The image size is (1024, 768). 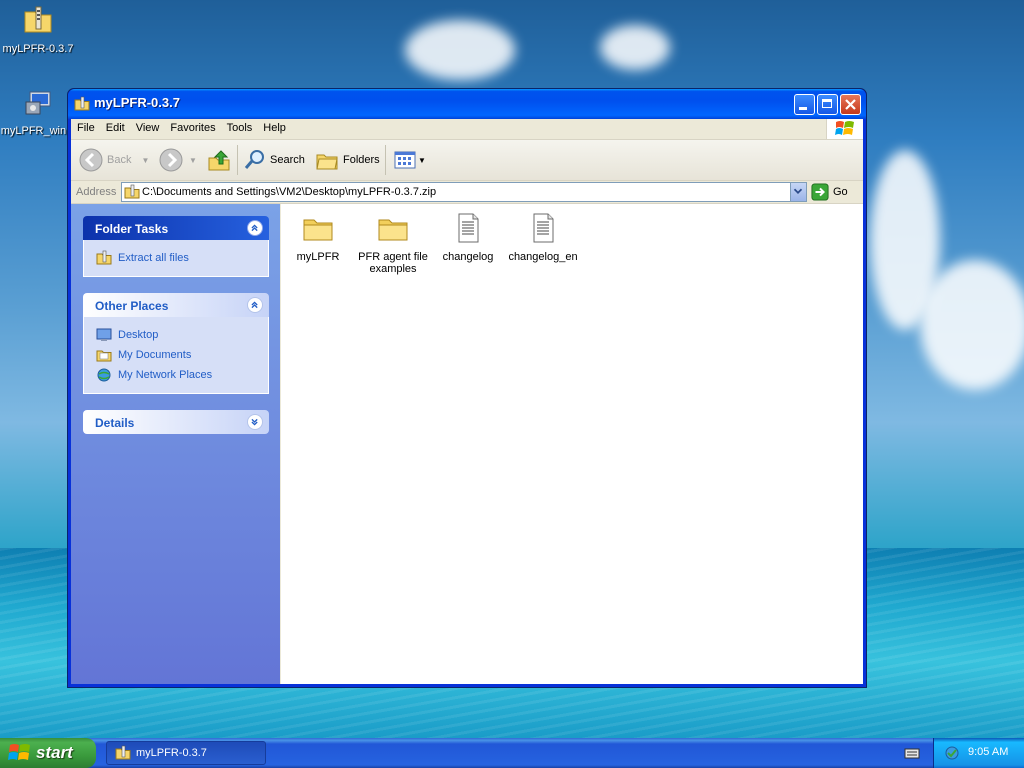 What do you see at coordinates (91, 160) in the screenshot?
I see `back-arrow-icon` at bounding box center [91, 160].